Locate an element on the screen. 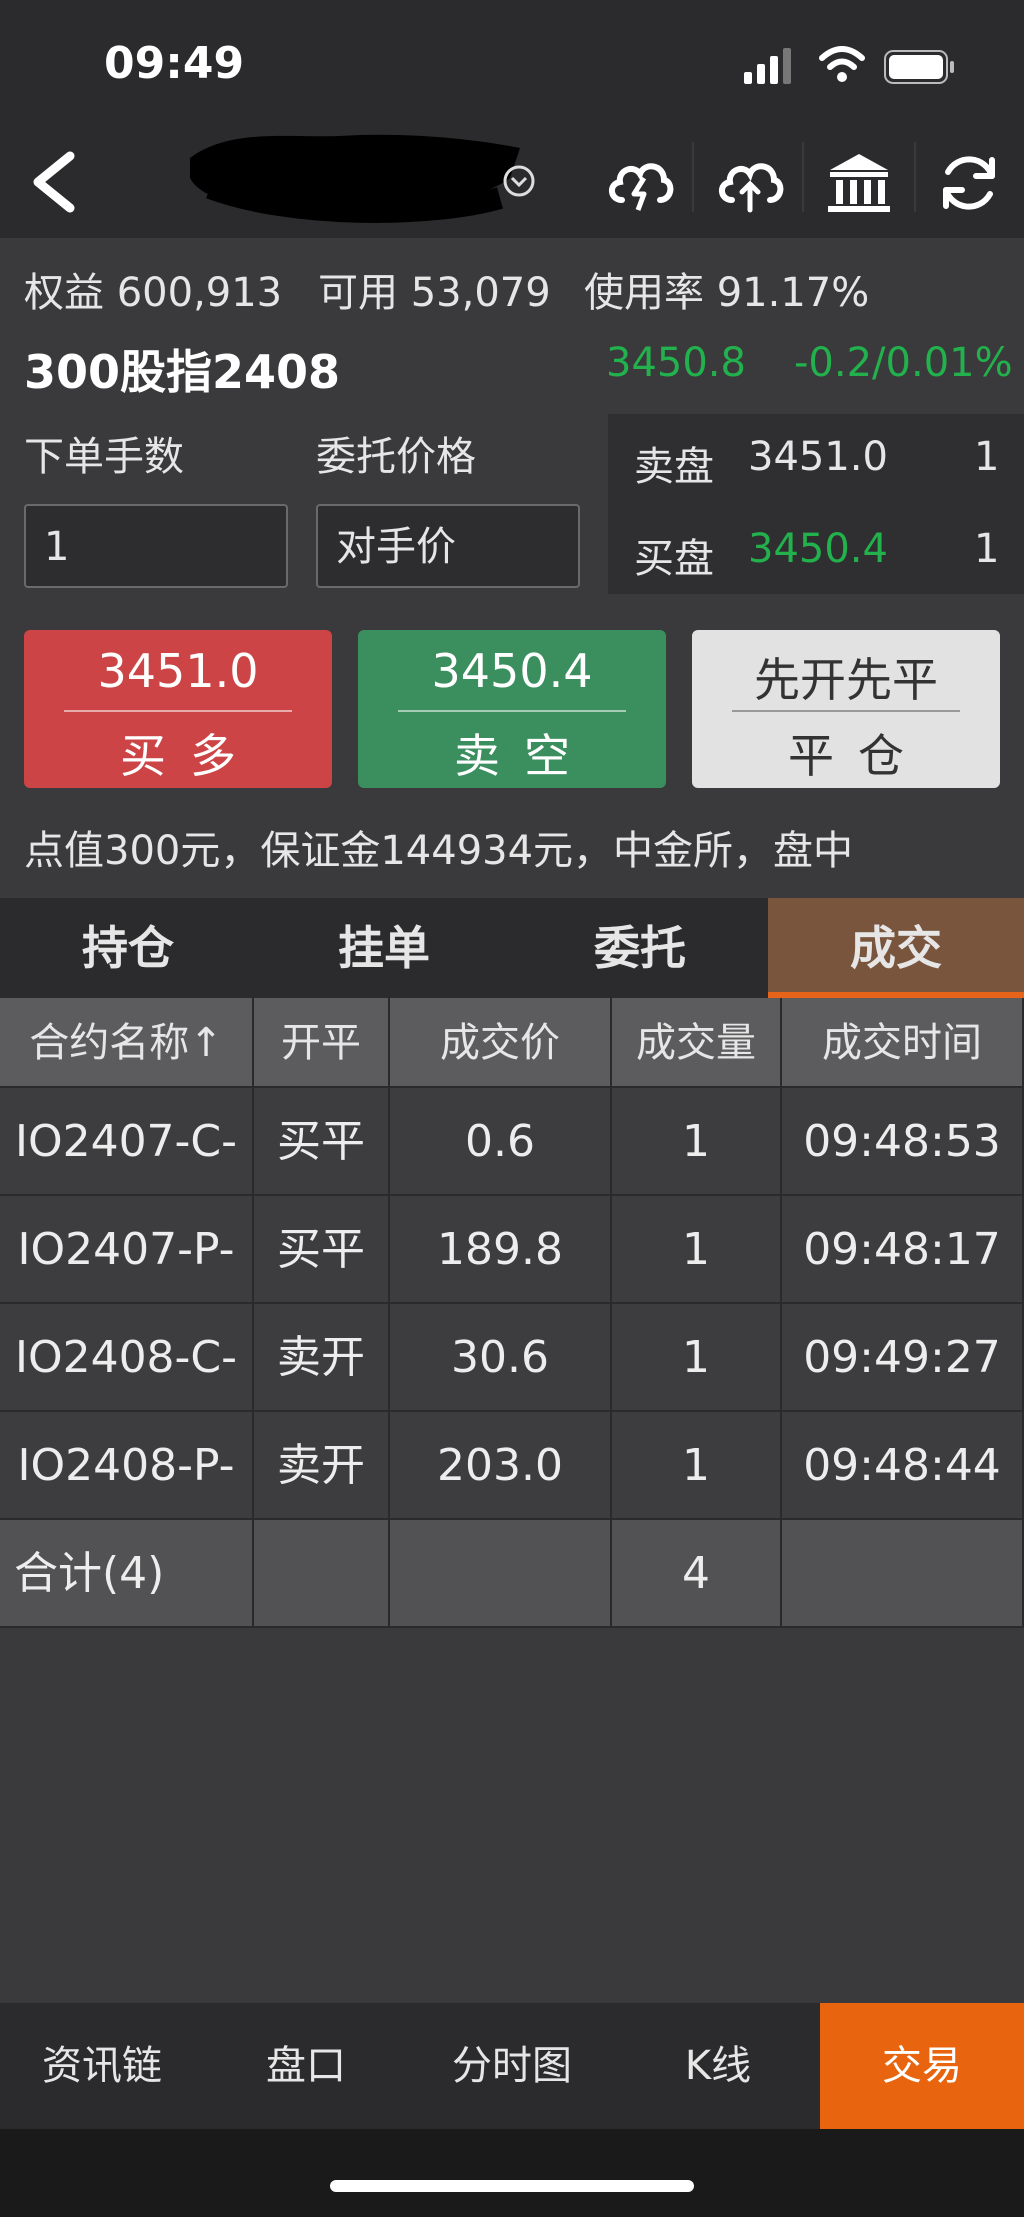 The image size is (1024, 2217). ask-qty: 1 is located at coordinates (987, 457).